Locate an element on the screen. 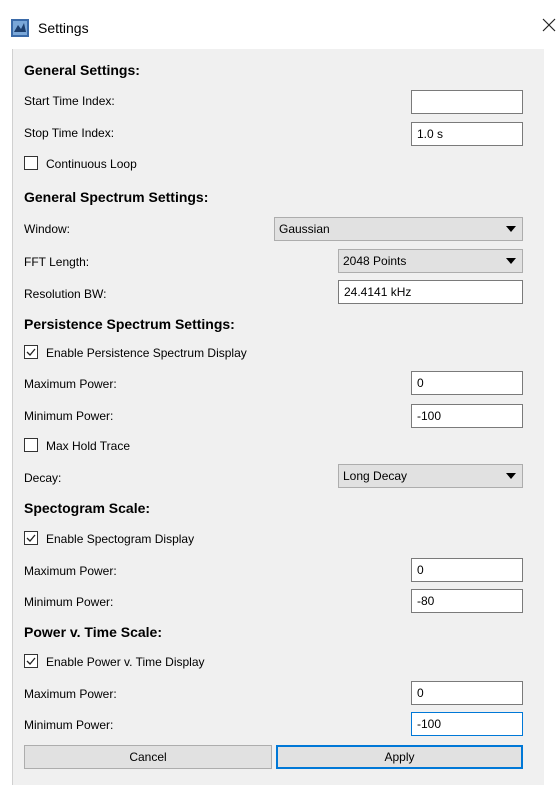  enable-spectrogram-checkbox is located at coordinates (31, 538).